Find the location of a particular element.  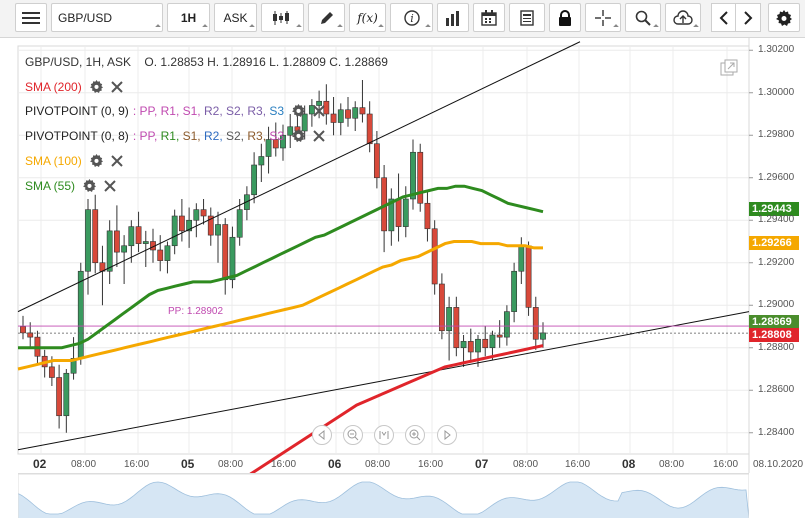

forward-button is located at coordinates (748, 17).